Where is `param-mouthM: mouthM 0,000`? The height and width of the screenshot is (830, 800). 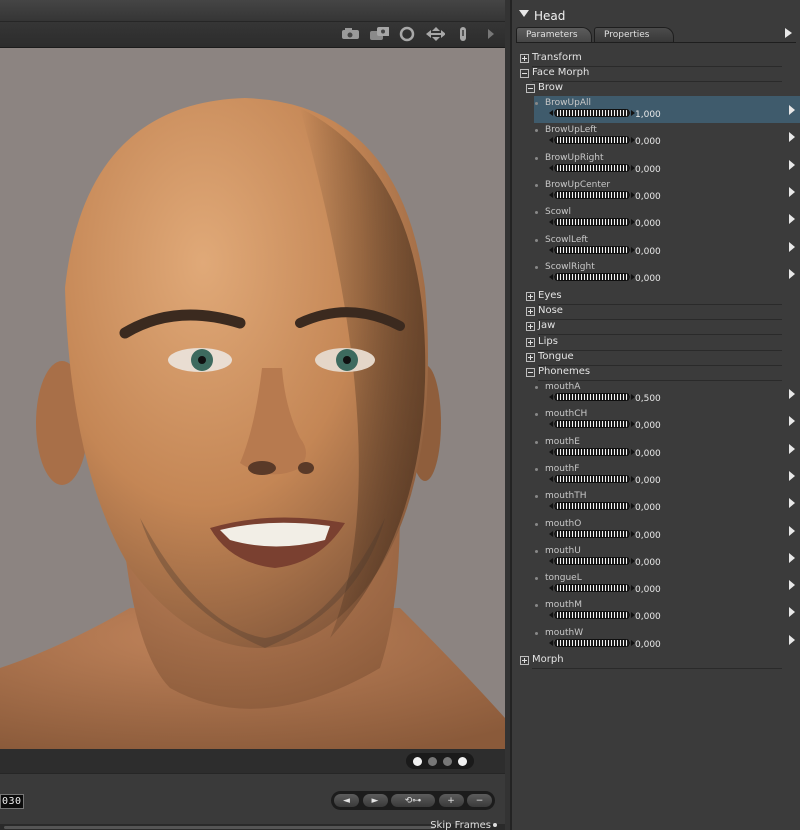
param-mouthM: mouthM 0,000 is located at coordinates (667, 611).